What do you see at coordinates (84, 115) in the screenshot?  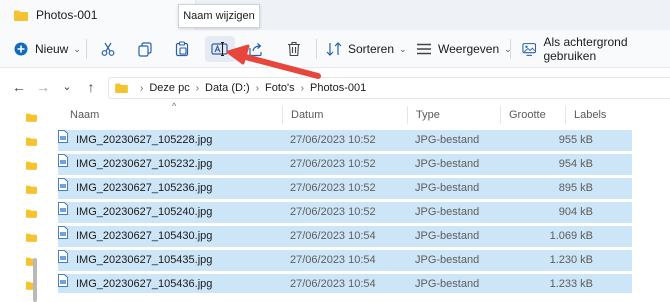 I see `column-header-name: Naam` at bounding box center [84, 115].